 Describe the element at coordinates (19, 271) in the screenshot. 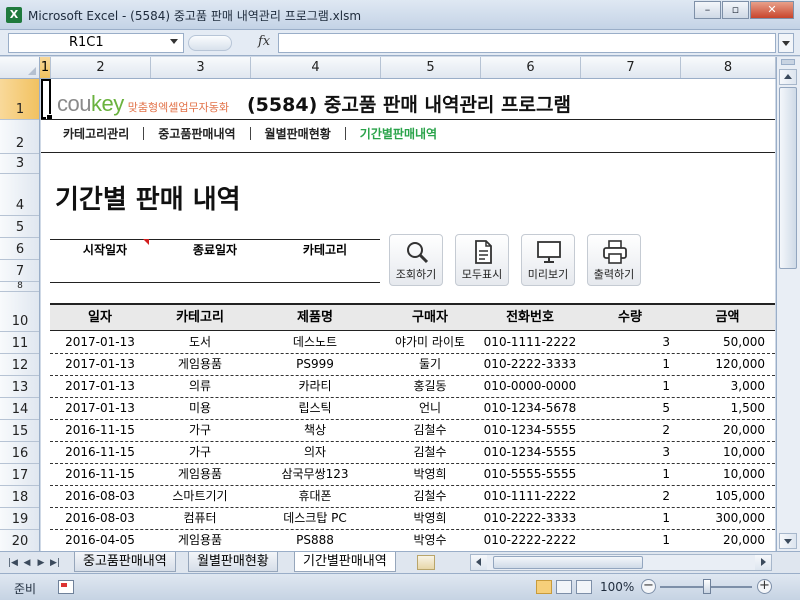

I see `row-header-7: 7` at that location.